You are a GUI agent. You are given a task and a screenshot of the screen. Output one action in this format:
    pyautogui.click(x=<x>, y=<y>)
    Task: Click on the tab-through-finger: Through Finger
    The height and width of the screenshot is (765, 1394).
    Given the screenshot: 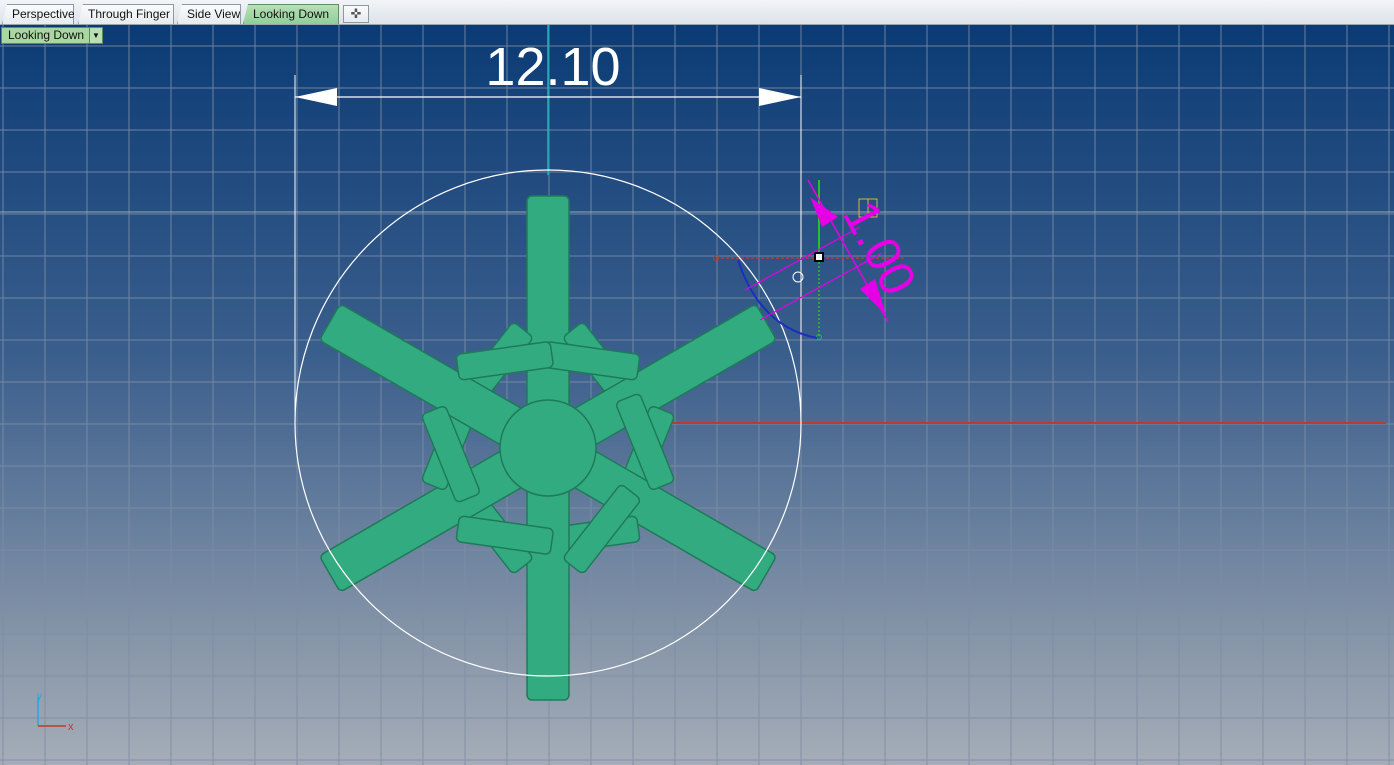 What is the action you would take?
    pyautogui.click(x=126, y=14)
    